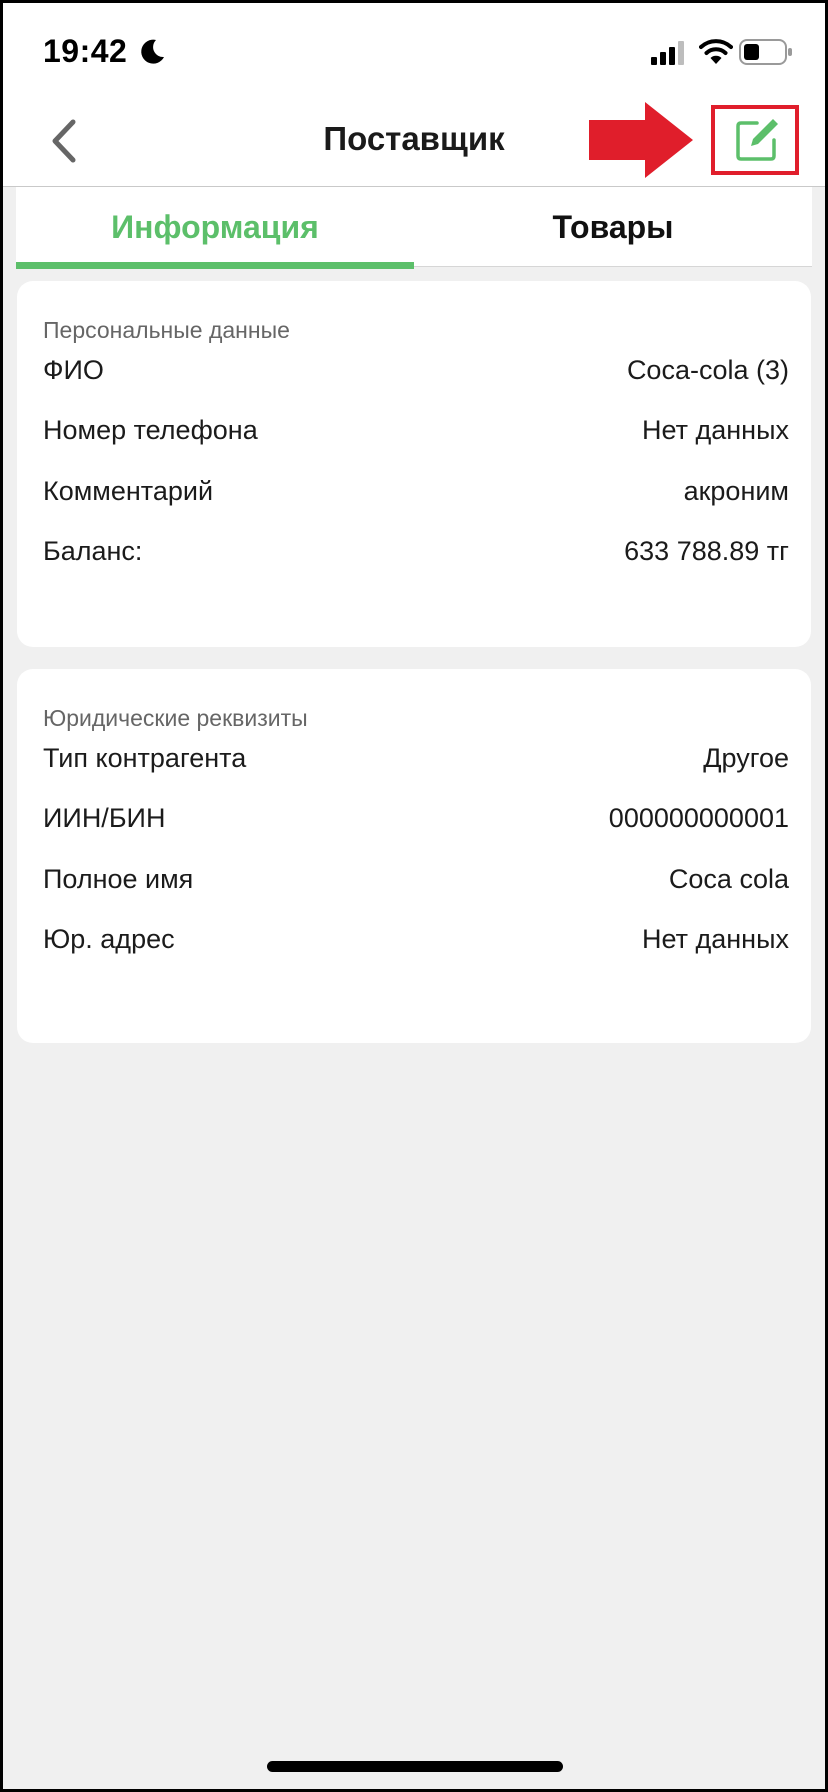 The image size is (828, 1792). Describe the element at coordinates (416, 879) in the screenshot. I see `row-full-legal-name: Полное имя Coca cola` at that location.